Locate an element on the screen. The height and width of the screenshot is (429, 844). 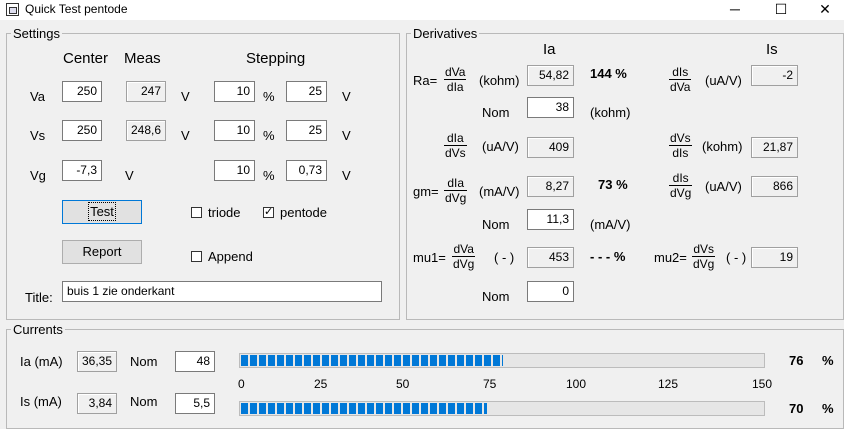
is-current-label: Is (mA) is located at coordinates (41, 401).